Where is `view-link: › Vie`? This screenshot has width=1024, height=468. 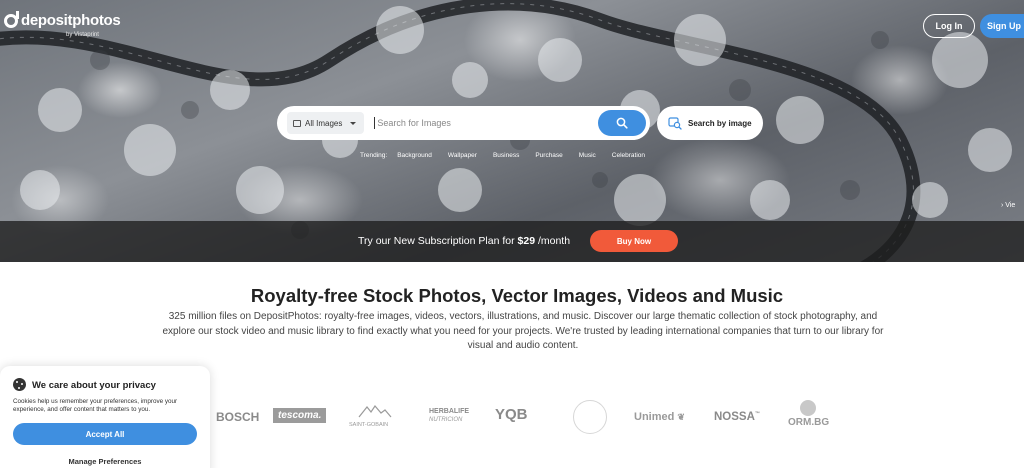
view-link: › Vie is located at coordinates (1008, 205).